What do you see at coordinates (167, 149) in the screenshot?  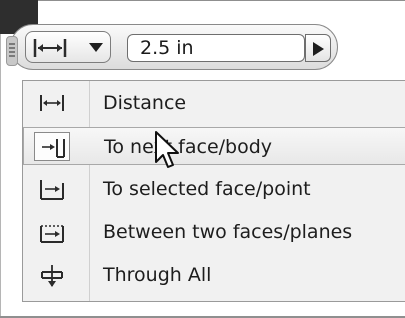 I see `mouse-pointer-icon` at bounding box center [167, 149].